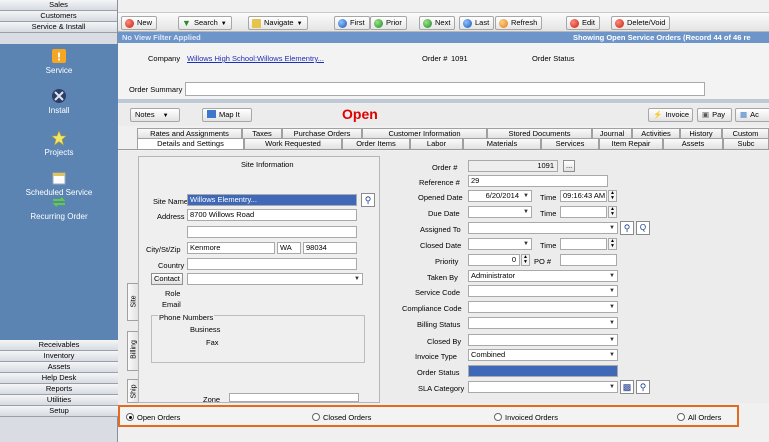 Image resolution: width=769 pixels, height=442 pixels. What do you see at coordinates (494, 260) in the screenshot?
I see `priority-field: 0` at bounding box center [494, 260].